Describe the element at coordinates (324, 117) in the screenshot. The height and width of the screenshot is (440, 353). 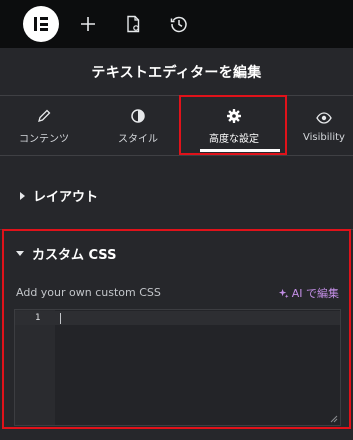
I see `eye-icon` at that location.